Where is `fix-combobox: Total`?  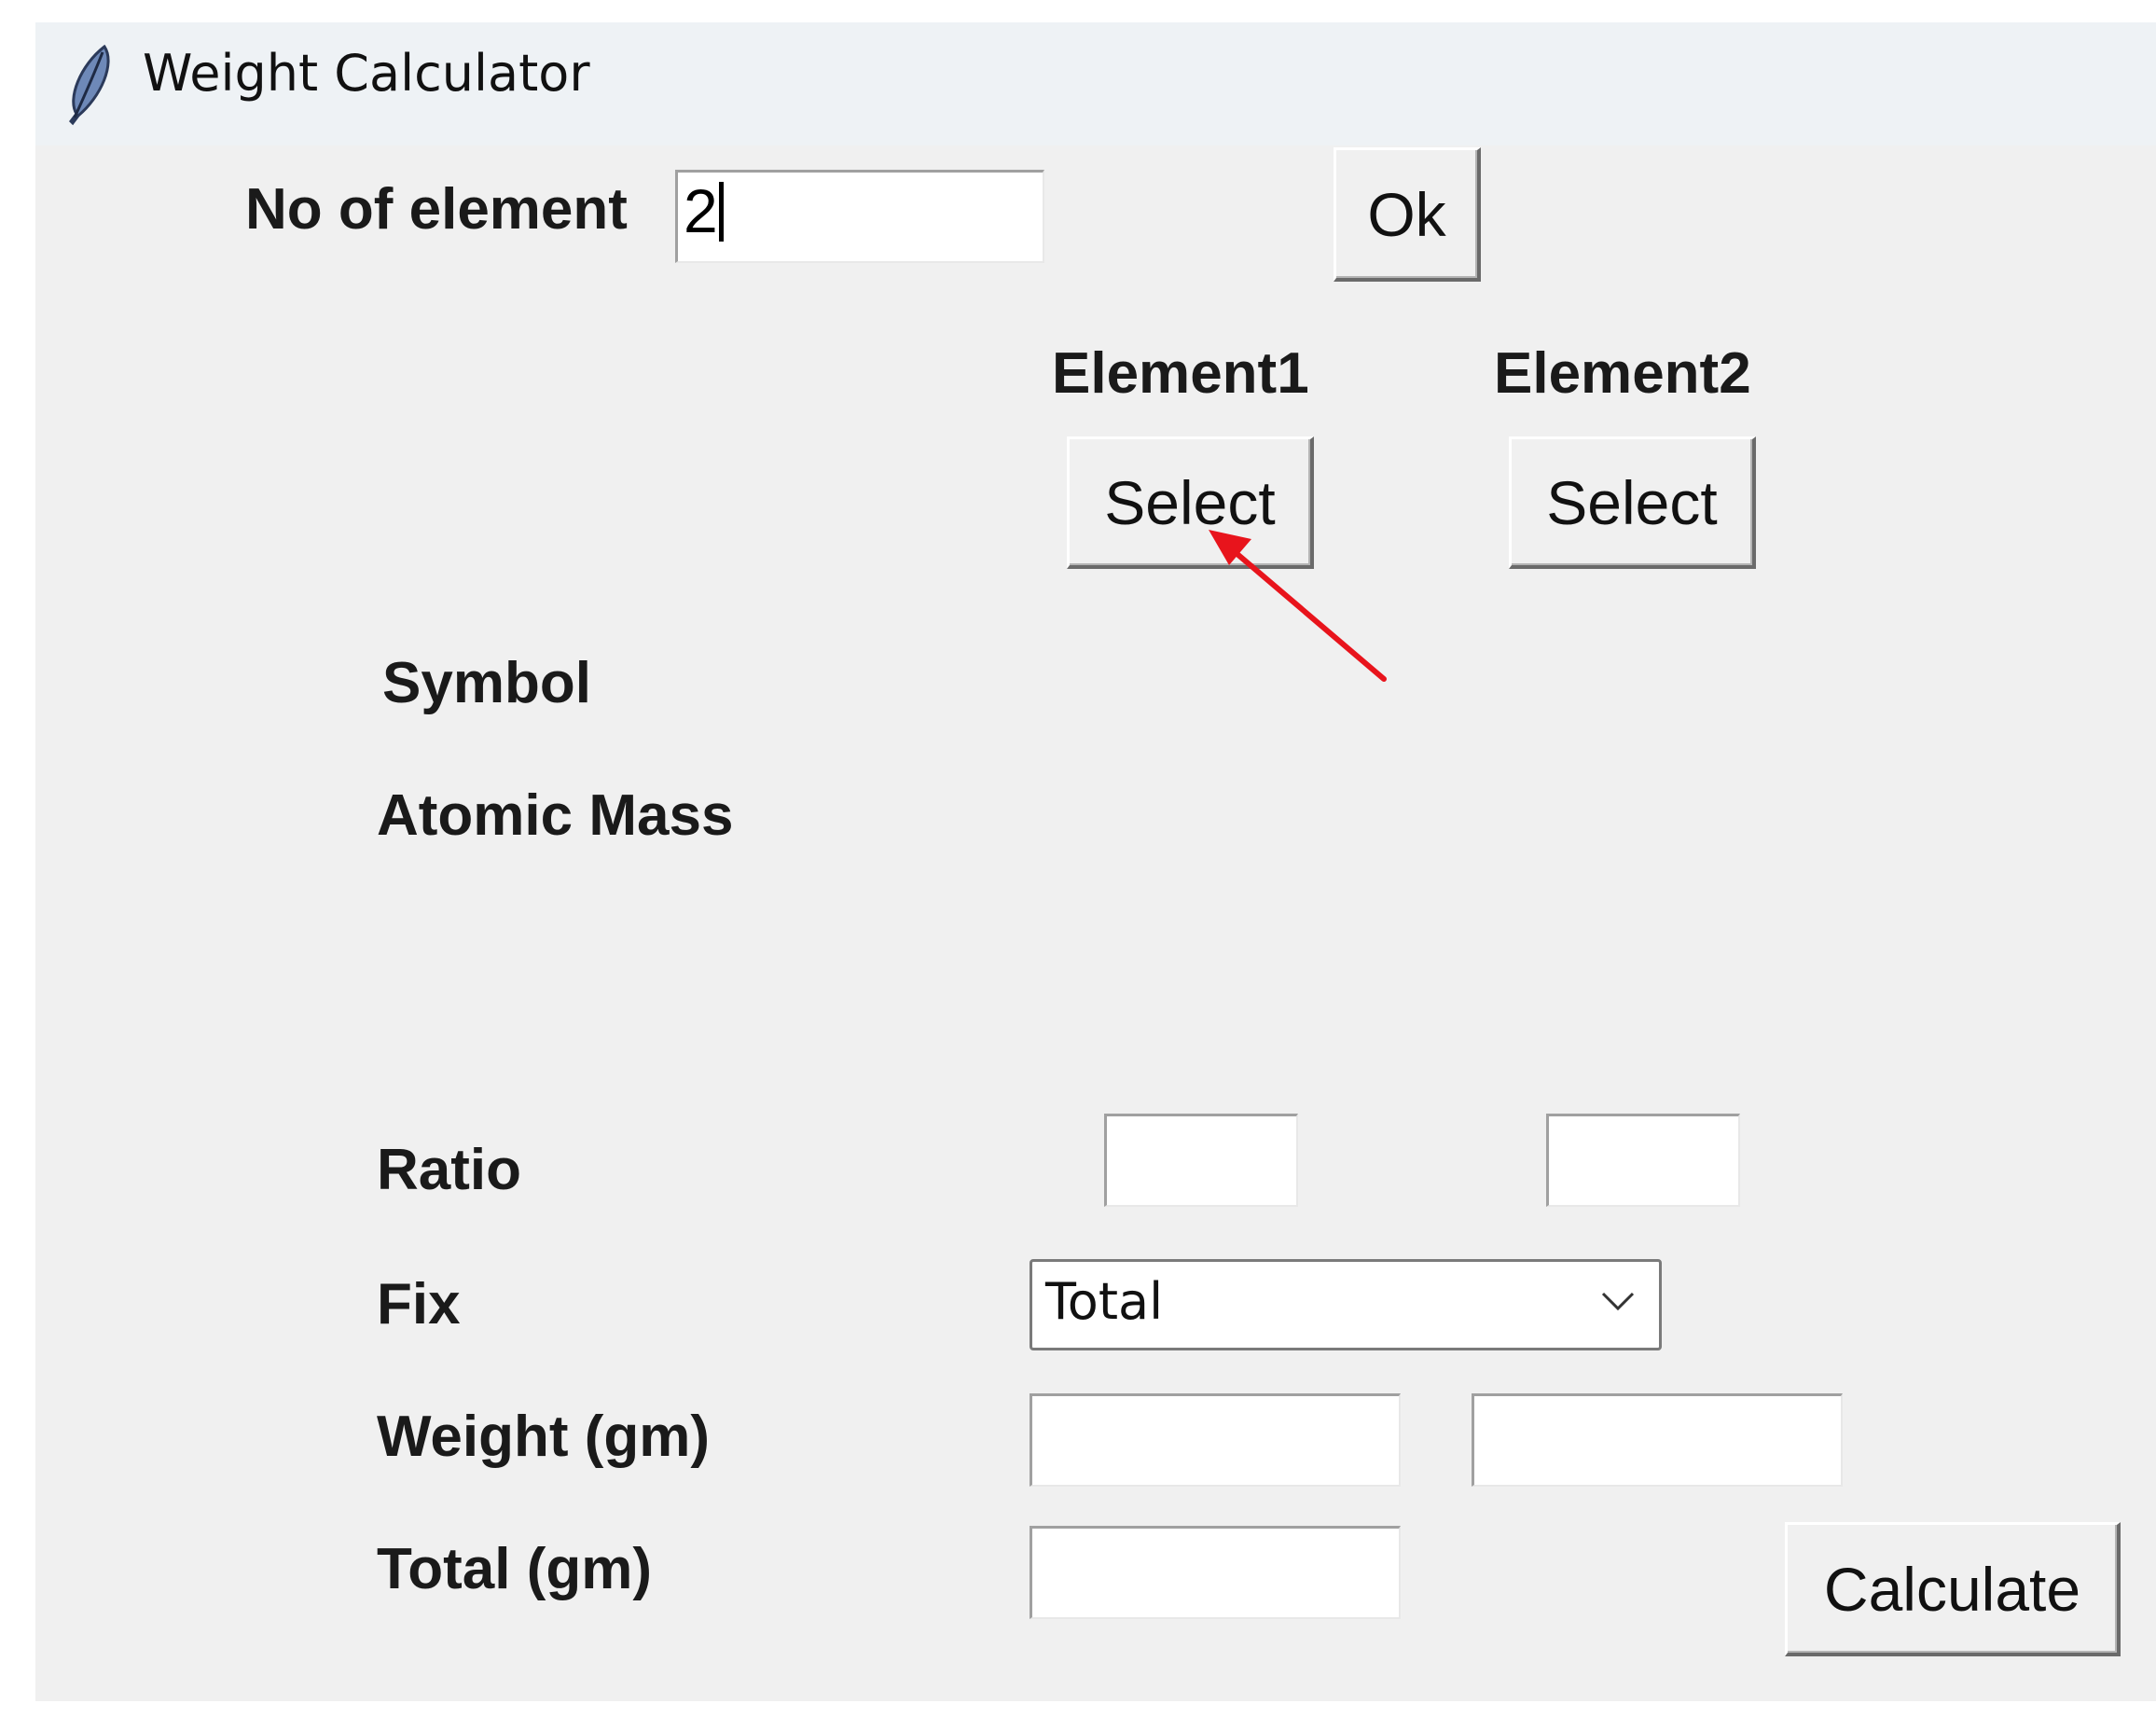
fix-combobox: Total is located at coordinates (1346, 1304).